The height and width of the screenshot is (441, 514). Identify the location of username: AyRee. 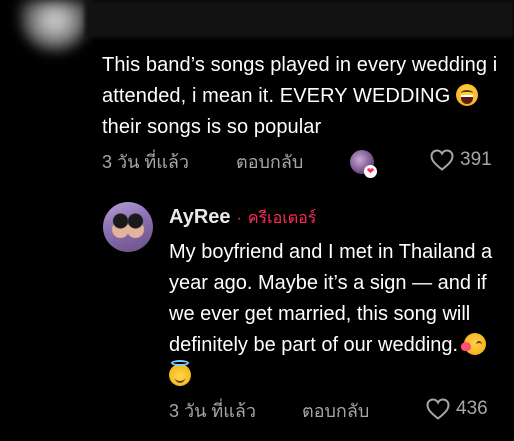
(200, 217).